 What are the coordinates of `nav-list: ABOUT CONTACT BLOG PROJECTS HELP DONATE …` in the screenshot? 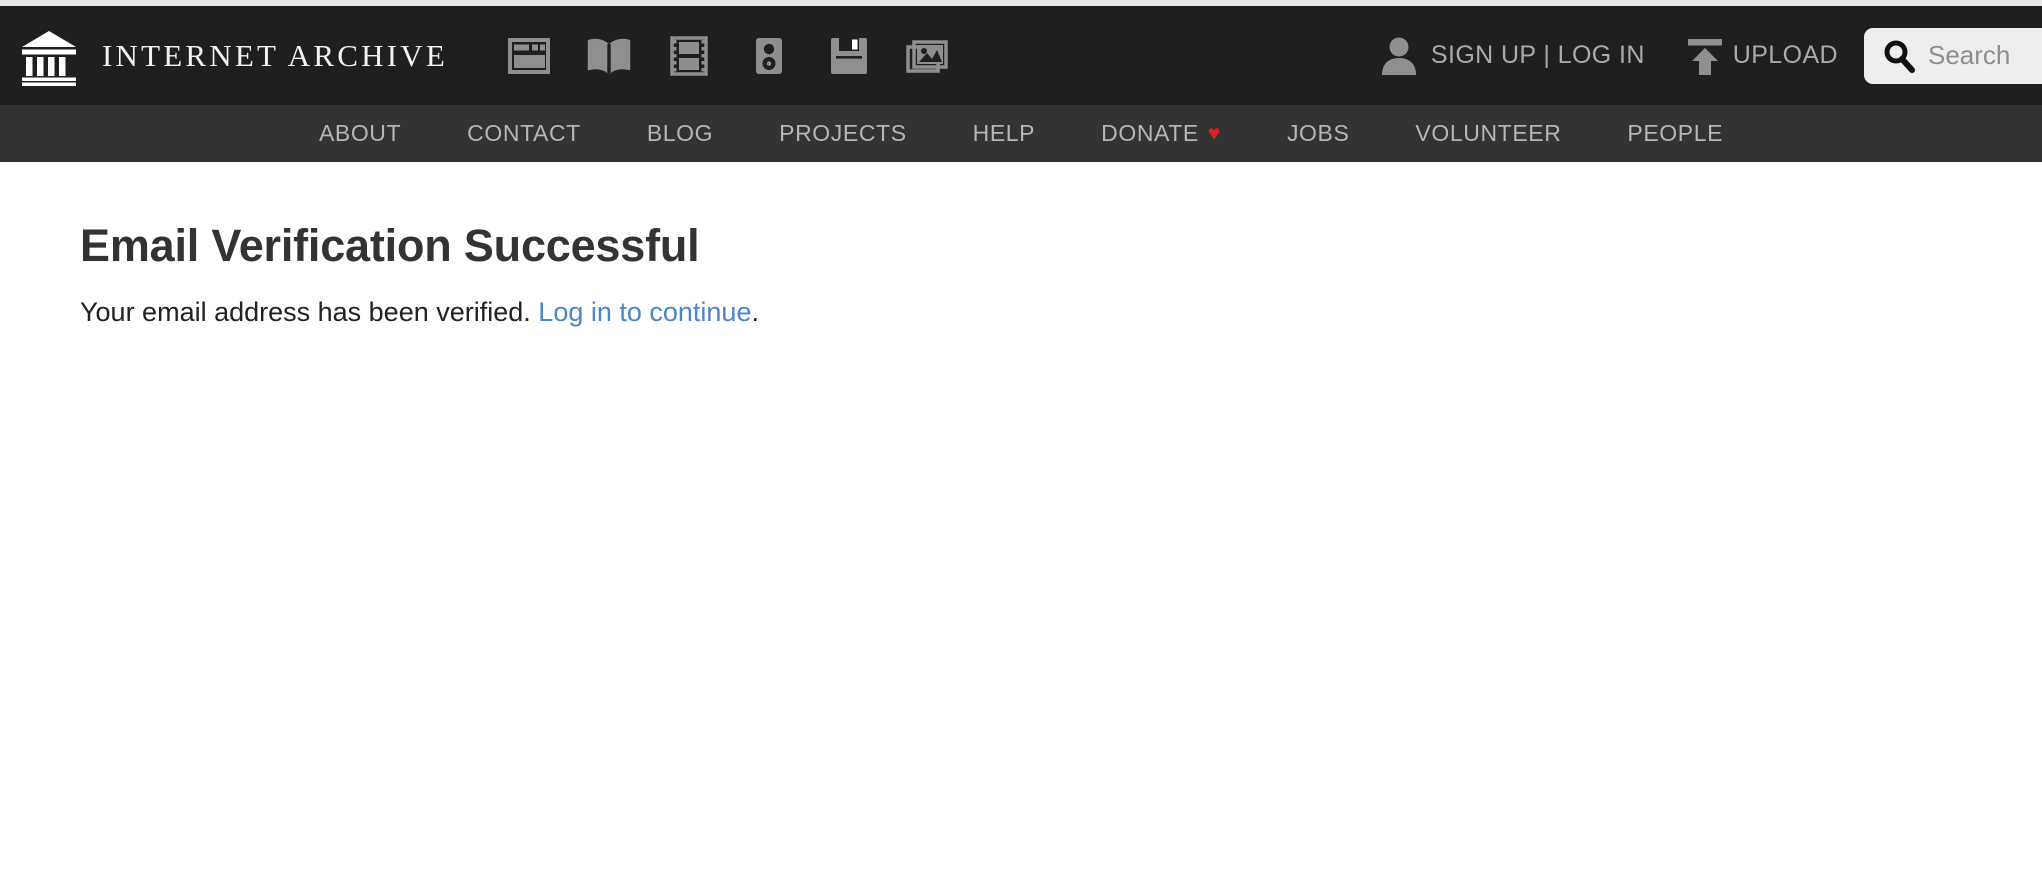 It's located at (1021, 133).